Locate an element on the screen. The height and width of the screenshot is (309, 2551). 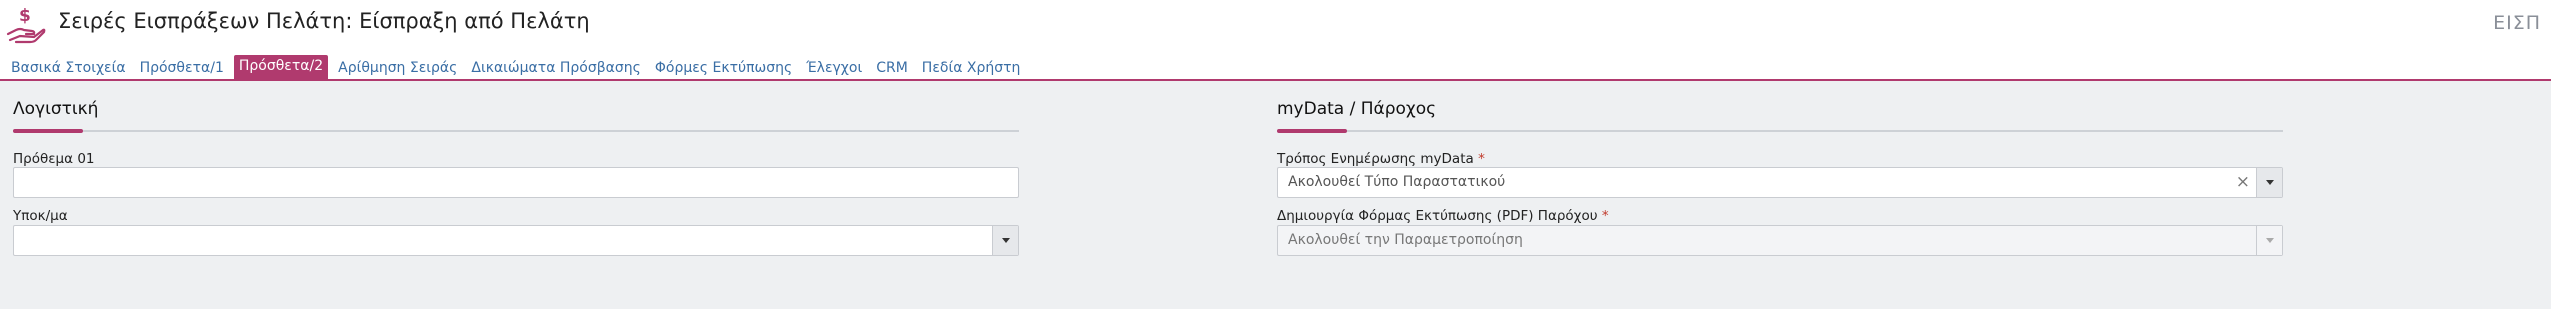
mydata-mode-value: Ακολουθεί Τύπο Παραστατικού is located at coordinates (1397, 182).